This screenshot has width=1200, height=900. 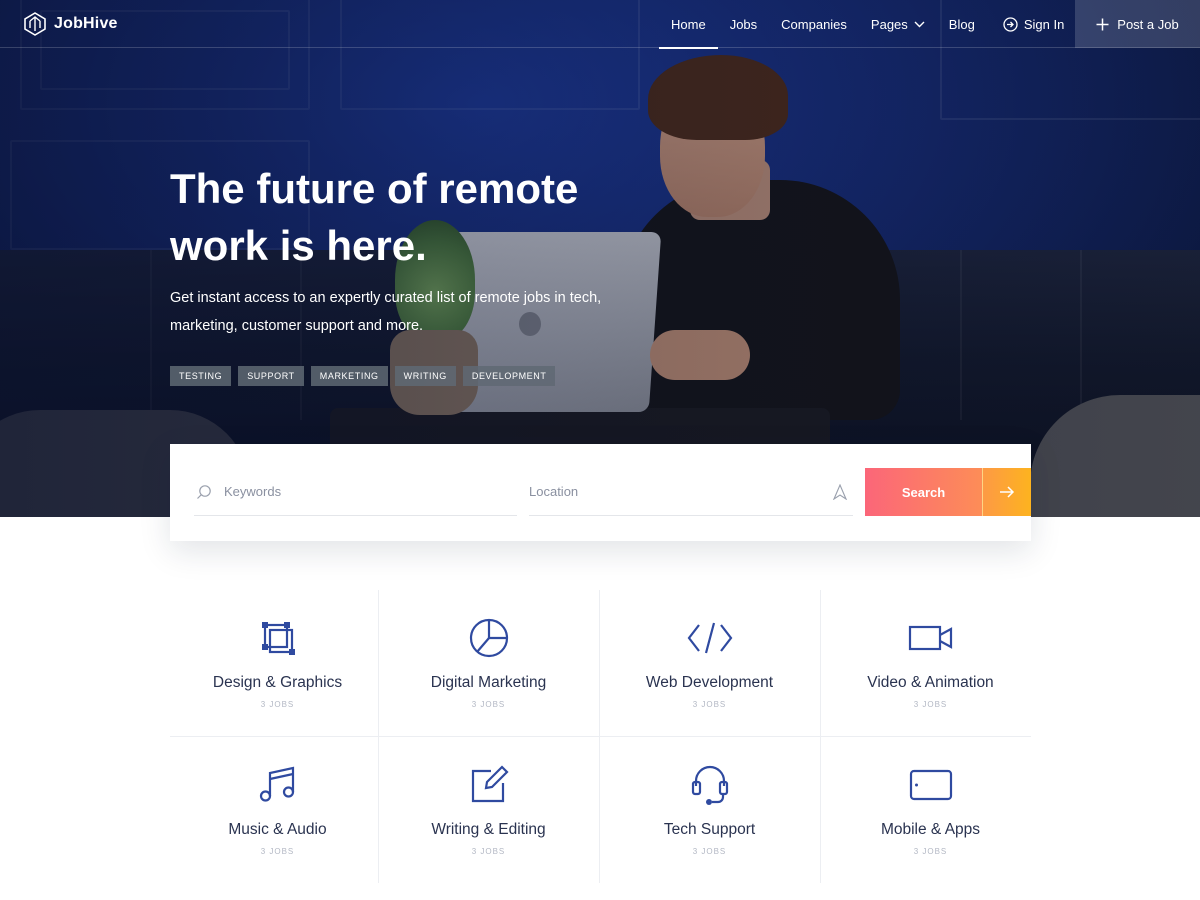 I want to click on sign-in-icon, so click(x=1010, y=24).